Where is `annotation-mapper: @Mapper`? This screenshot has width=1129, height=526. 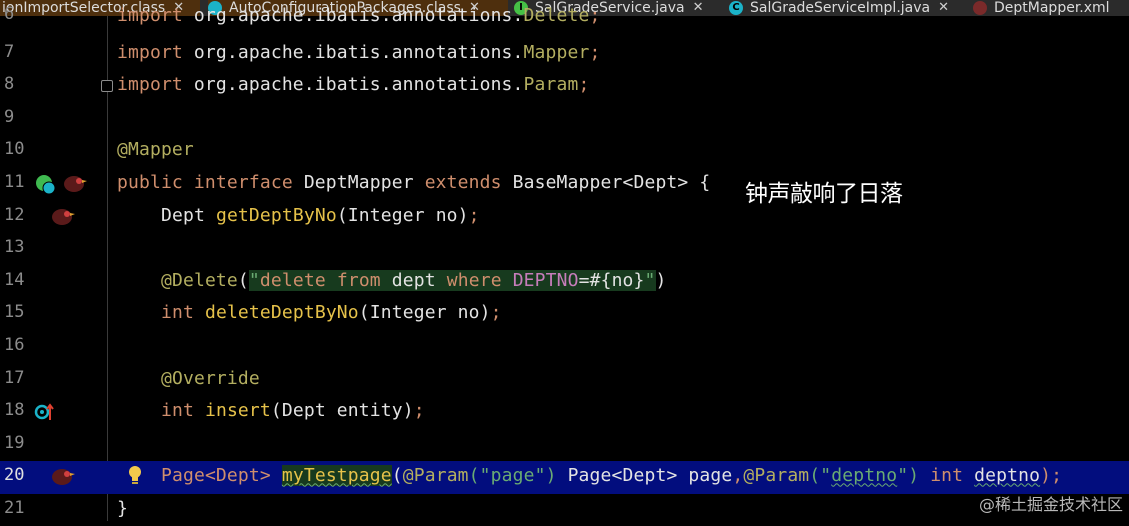
annotation-mapper: @Mapper is located at coordinates (155, 150).